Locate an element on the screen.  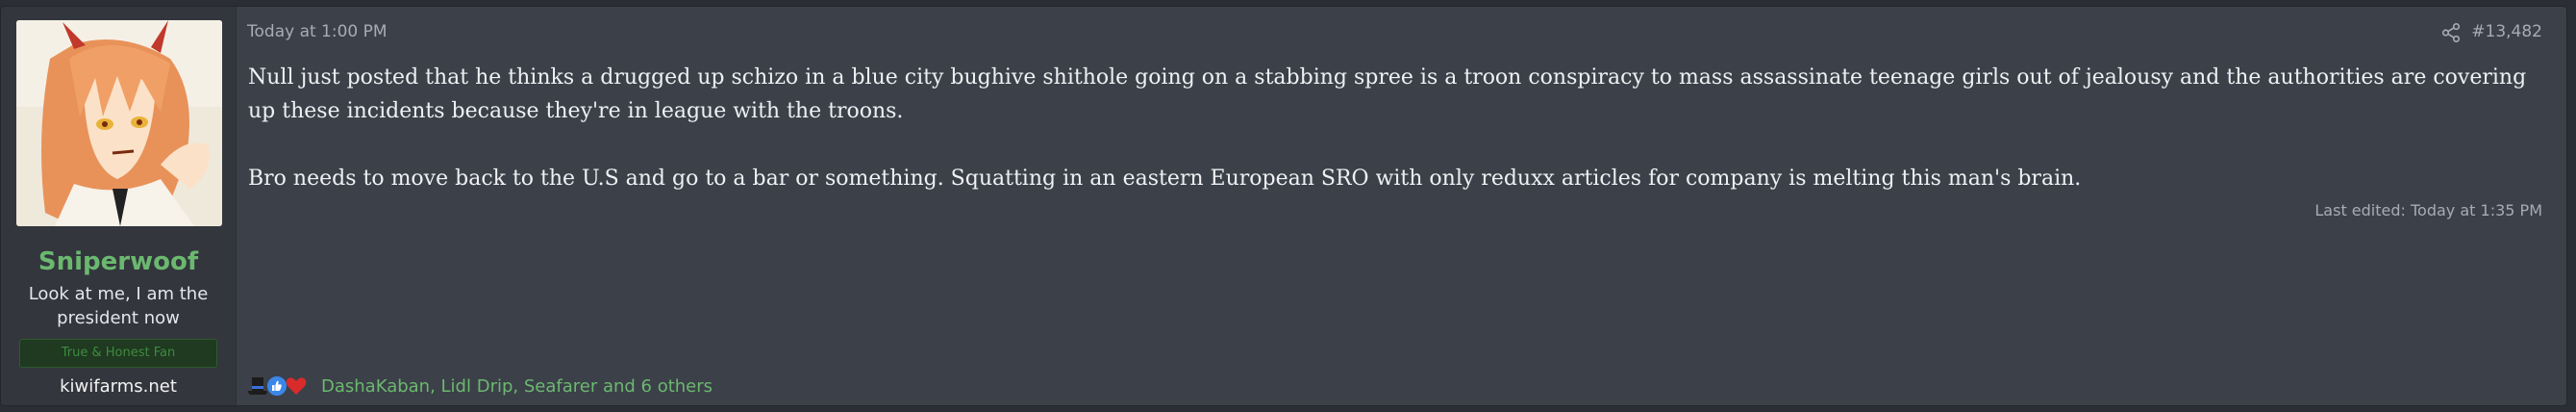
user-title: Look at me, I am the president now is located at coordinates (118, 306).